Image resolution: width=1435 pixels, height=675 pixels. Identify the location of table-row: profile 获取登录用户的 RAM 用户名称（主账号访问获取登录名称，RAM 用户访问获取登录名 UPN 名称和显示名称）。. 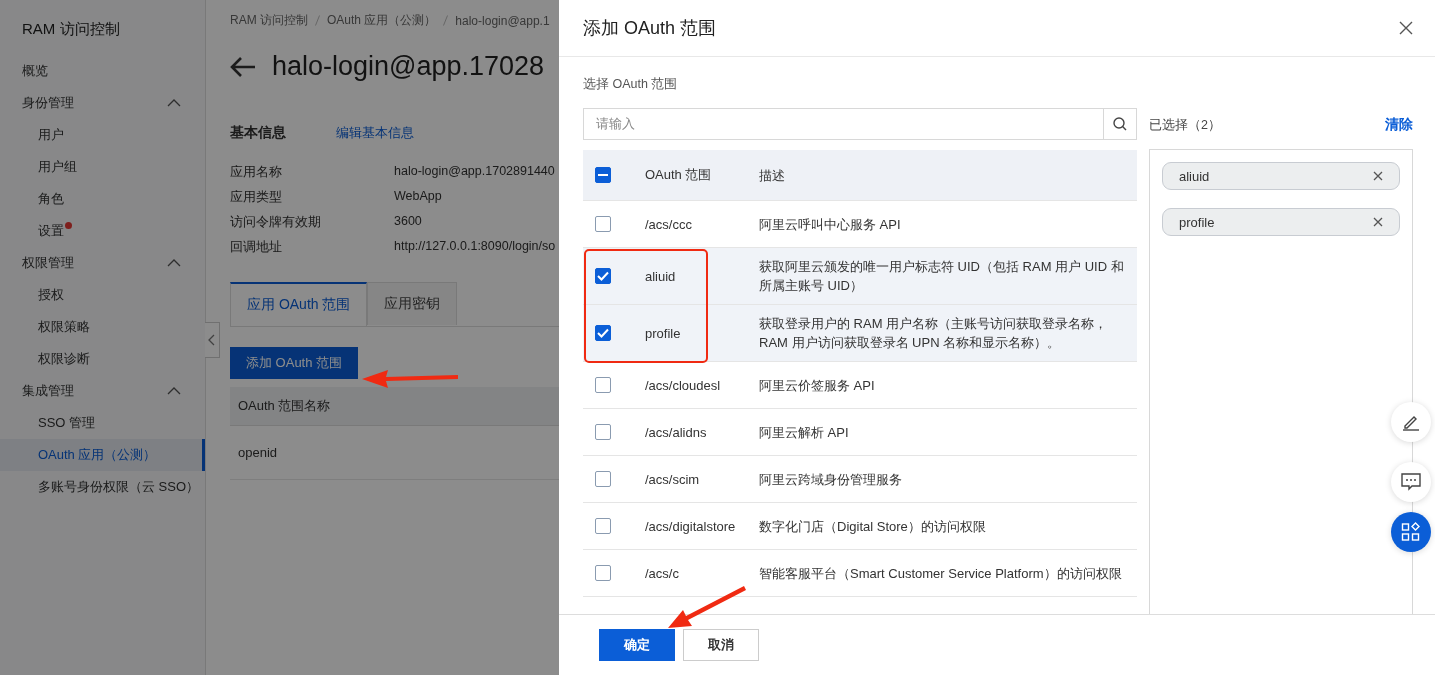
(860, 333).